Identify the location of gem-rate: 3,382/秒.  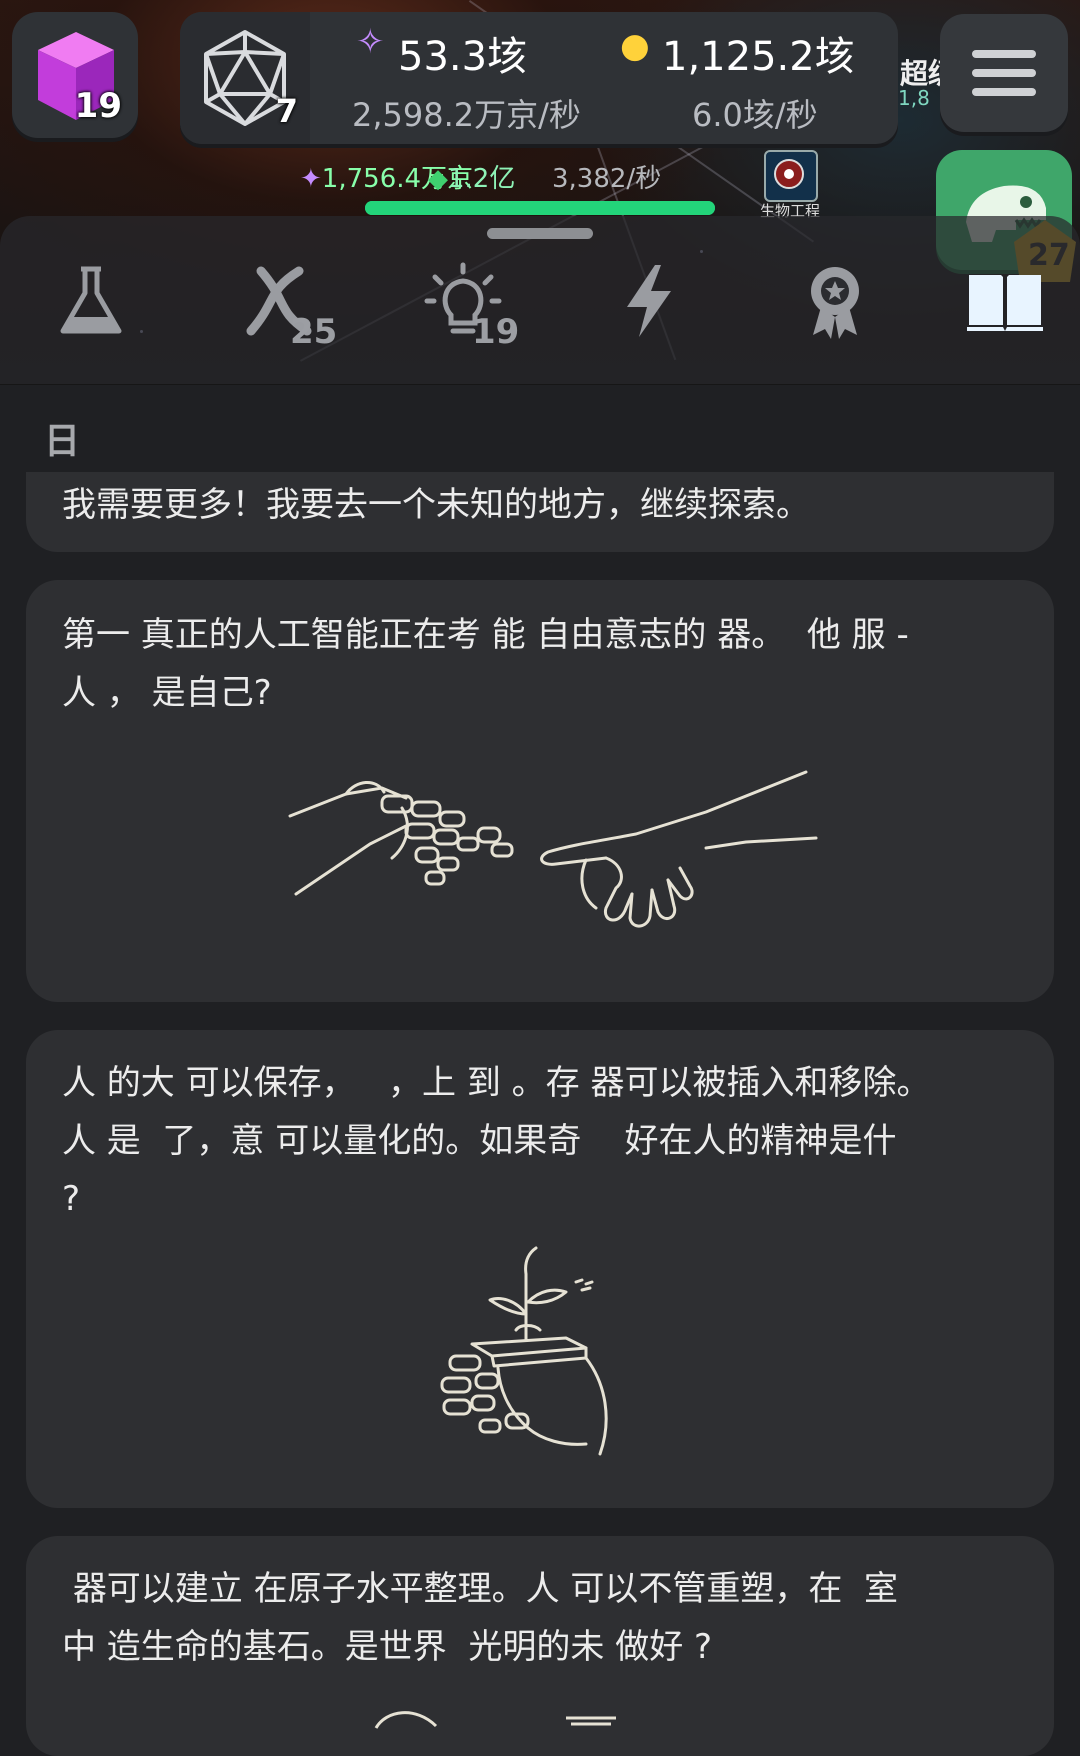
(607, 179).